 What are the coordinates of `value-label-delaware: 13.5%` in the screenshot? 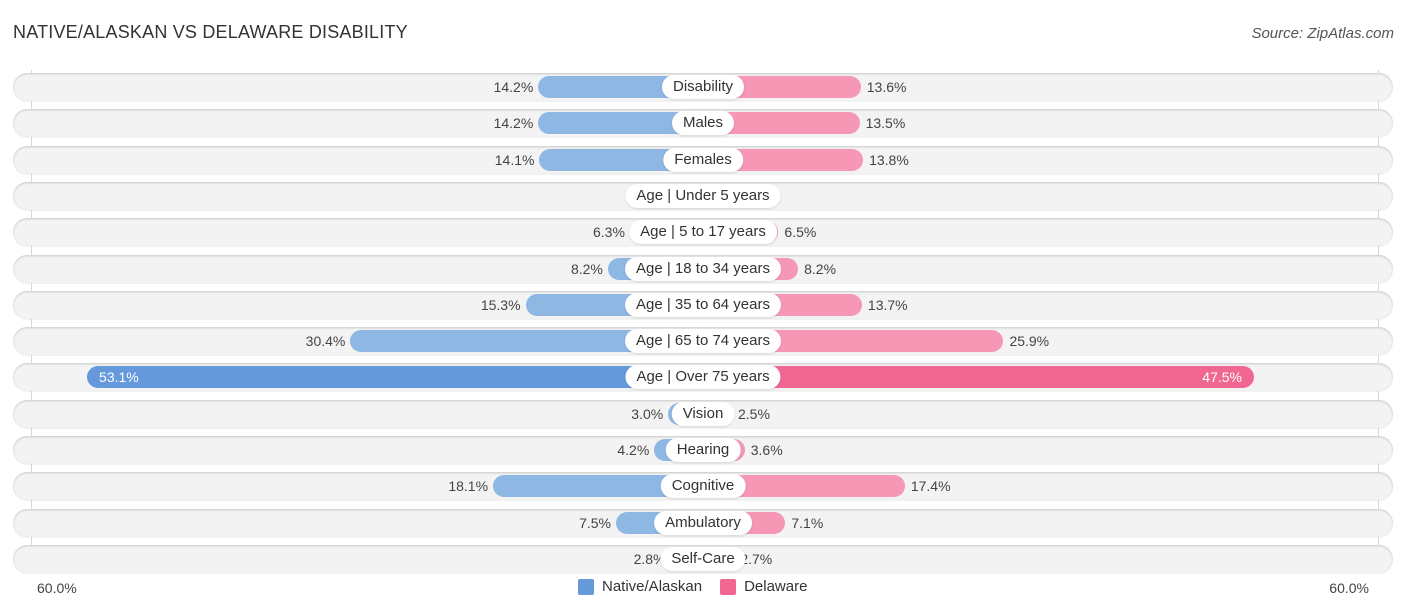 It's located at (885, 123).